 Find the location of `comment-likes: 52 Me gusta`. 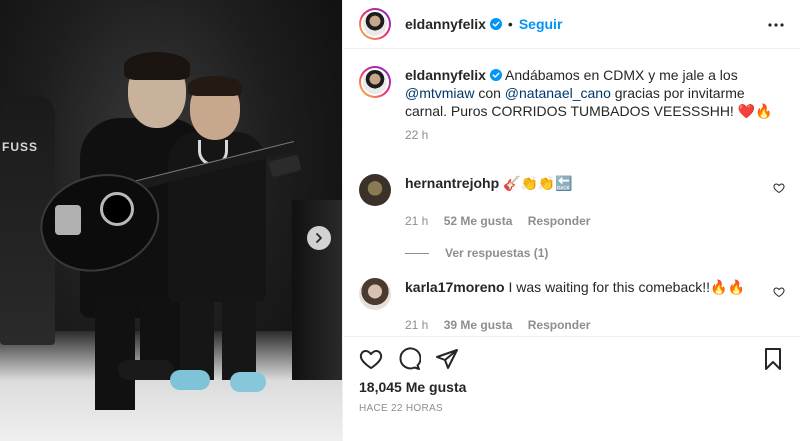

comment-likes: 52 Me gusta is located at coordinates (478, 221).